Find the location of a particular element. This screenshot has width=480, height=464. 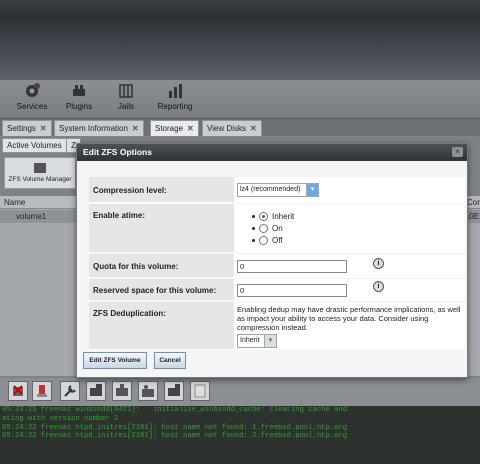

quota-input: 0 is located at coordinates (292, 266).